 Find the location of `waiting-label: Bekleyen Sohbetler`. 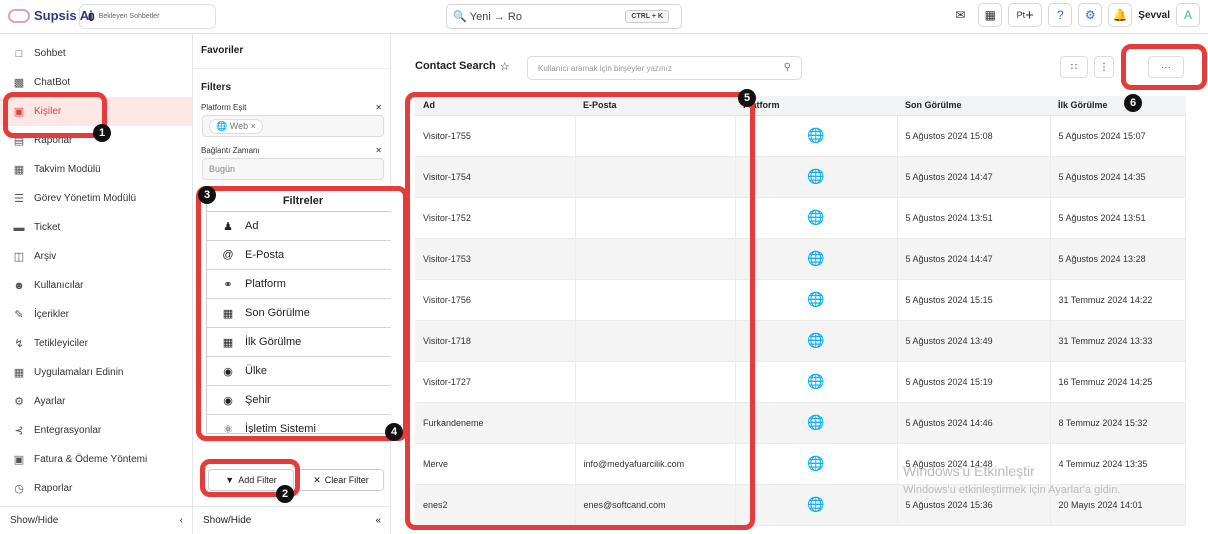

waiting-label: Bekleyen Sohbetler is located at coordinates (129, 16).